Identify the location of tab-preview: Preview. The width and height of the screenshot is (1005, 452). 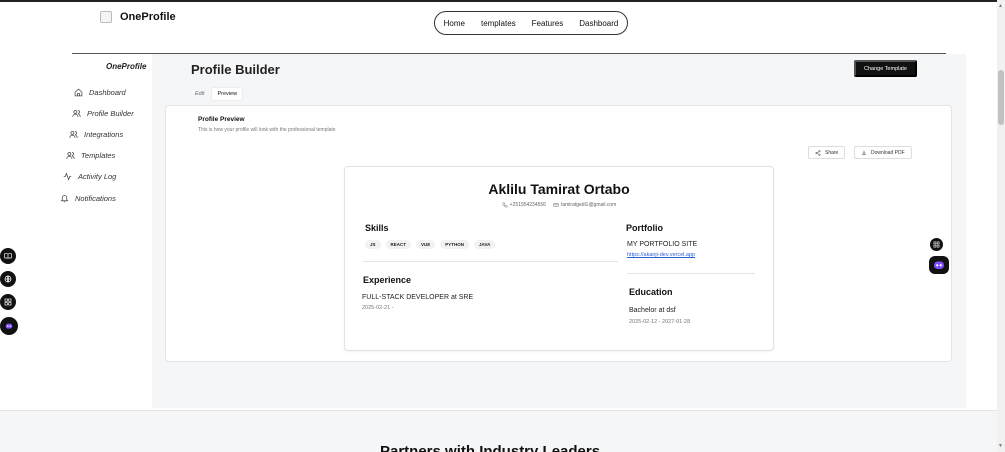
(227, 93).